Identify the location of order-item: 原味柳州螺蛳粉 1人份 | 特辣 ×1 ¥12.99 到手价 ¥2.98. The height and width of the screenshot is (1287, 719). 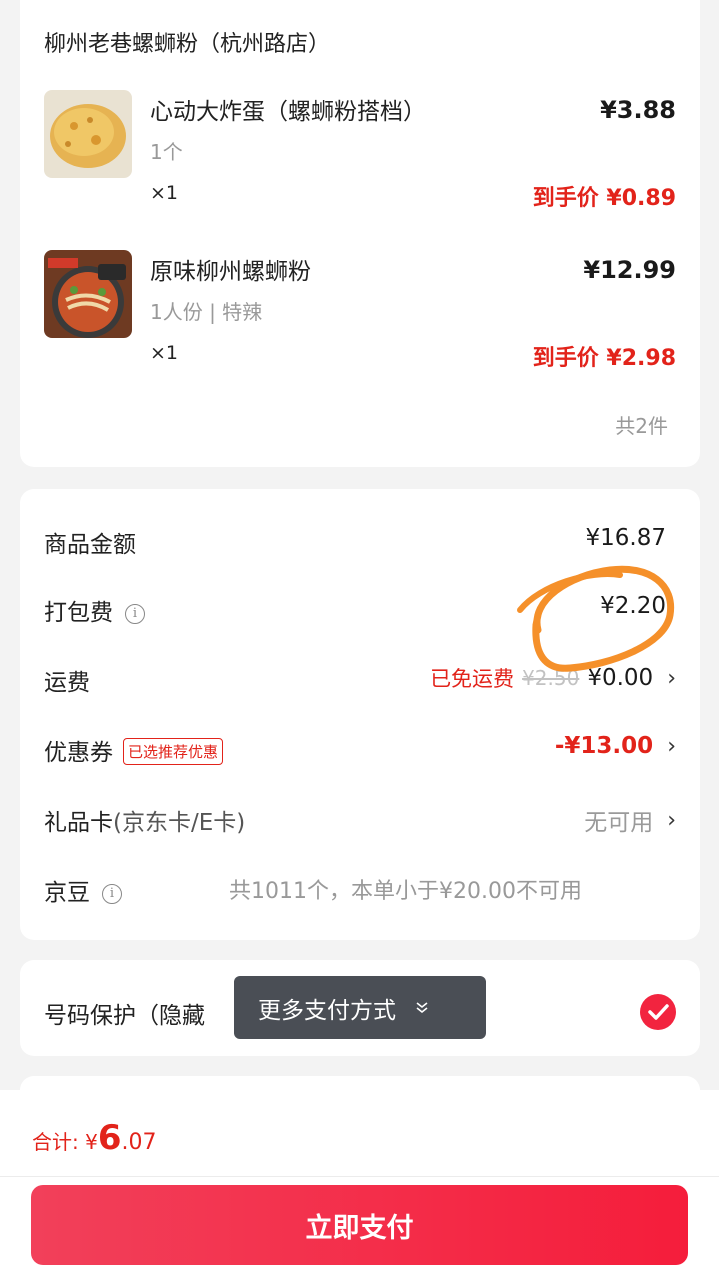
(360, 325).